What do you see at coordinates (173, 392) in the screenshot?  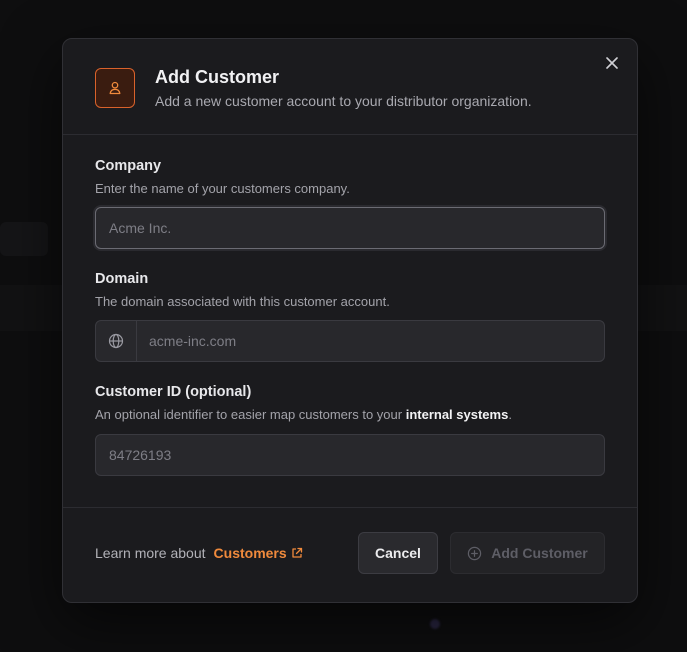 I see `customer-id-label: Customer ID (optional)` at bounding box center [173, 392].